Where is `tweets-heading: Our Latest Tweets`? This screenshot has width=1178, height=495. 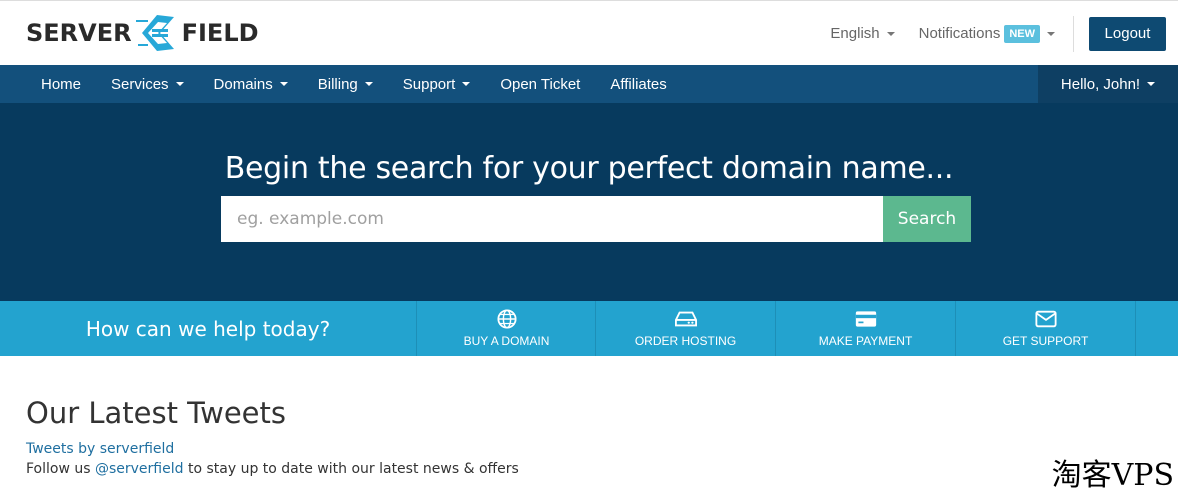
tweets-heading: Our Latest Tweets is located at coordinates (156, 413).